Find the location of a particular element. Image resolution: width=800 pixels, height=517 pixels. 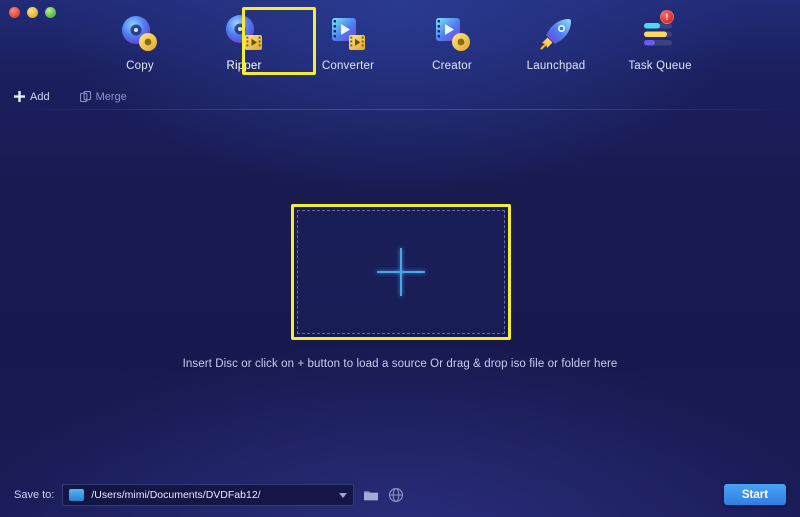

disc-gear-icon is located at coordinates (140, 34).